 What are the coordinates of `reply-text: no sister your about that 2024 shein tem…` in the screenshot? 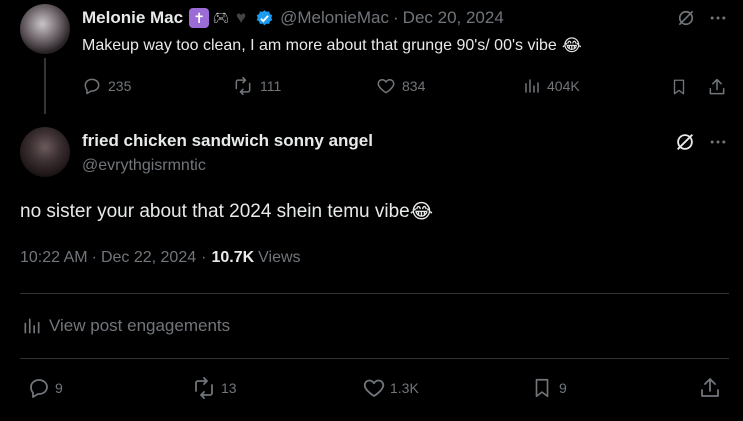 It's located at (226, 211).